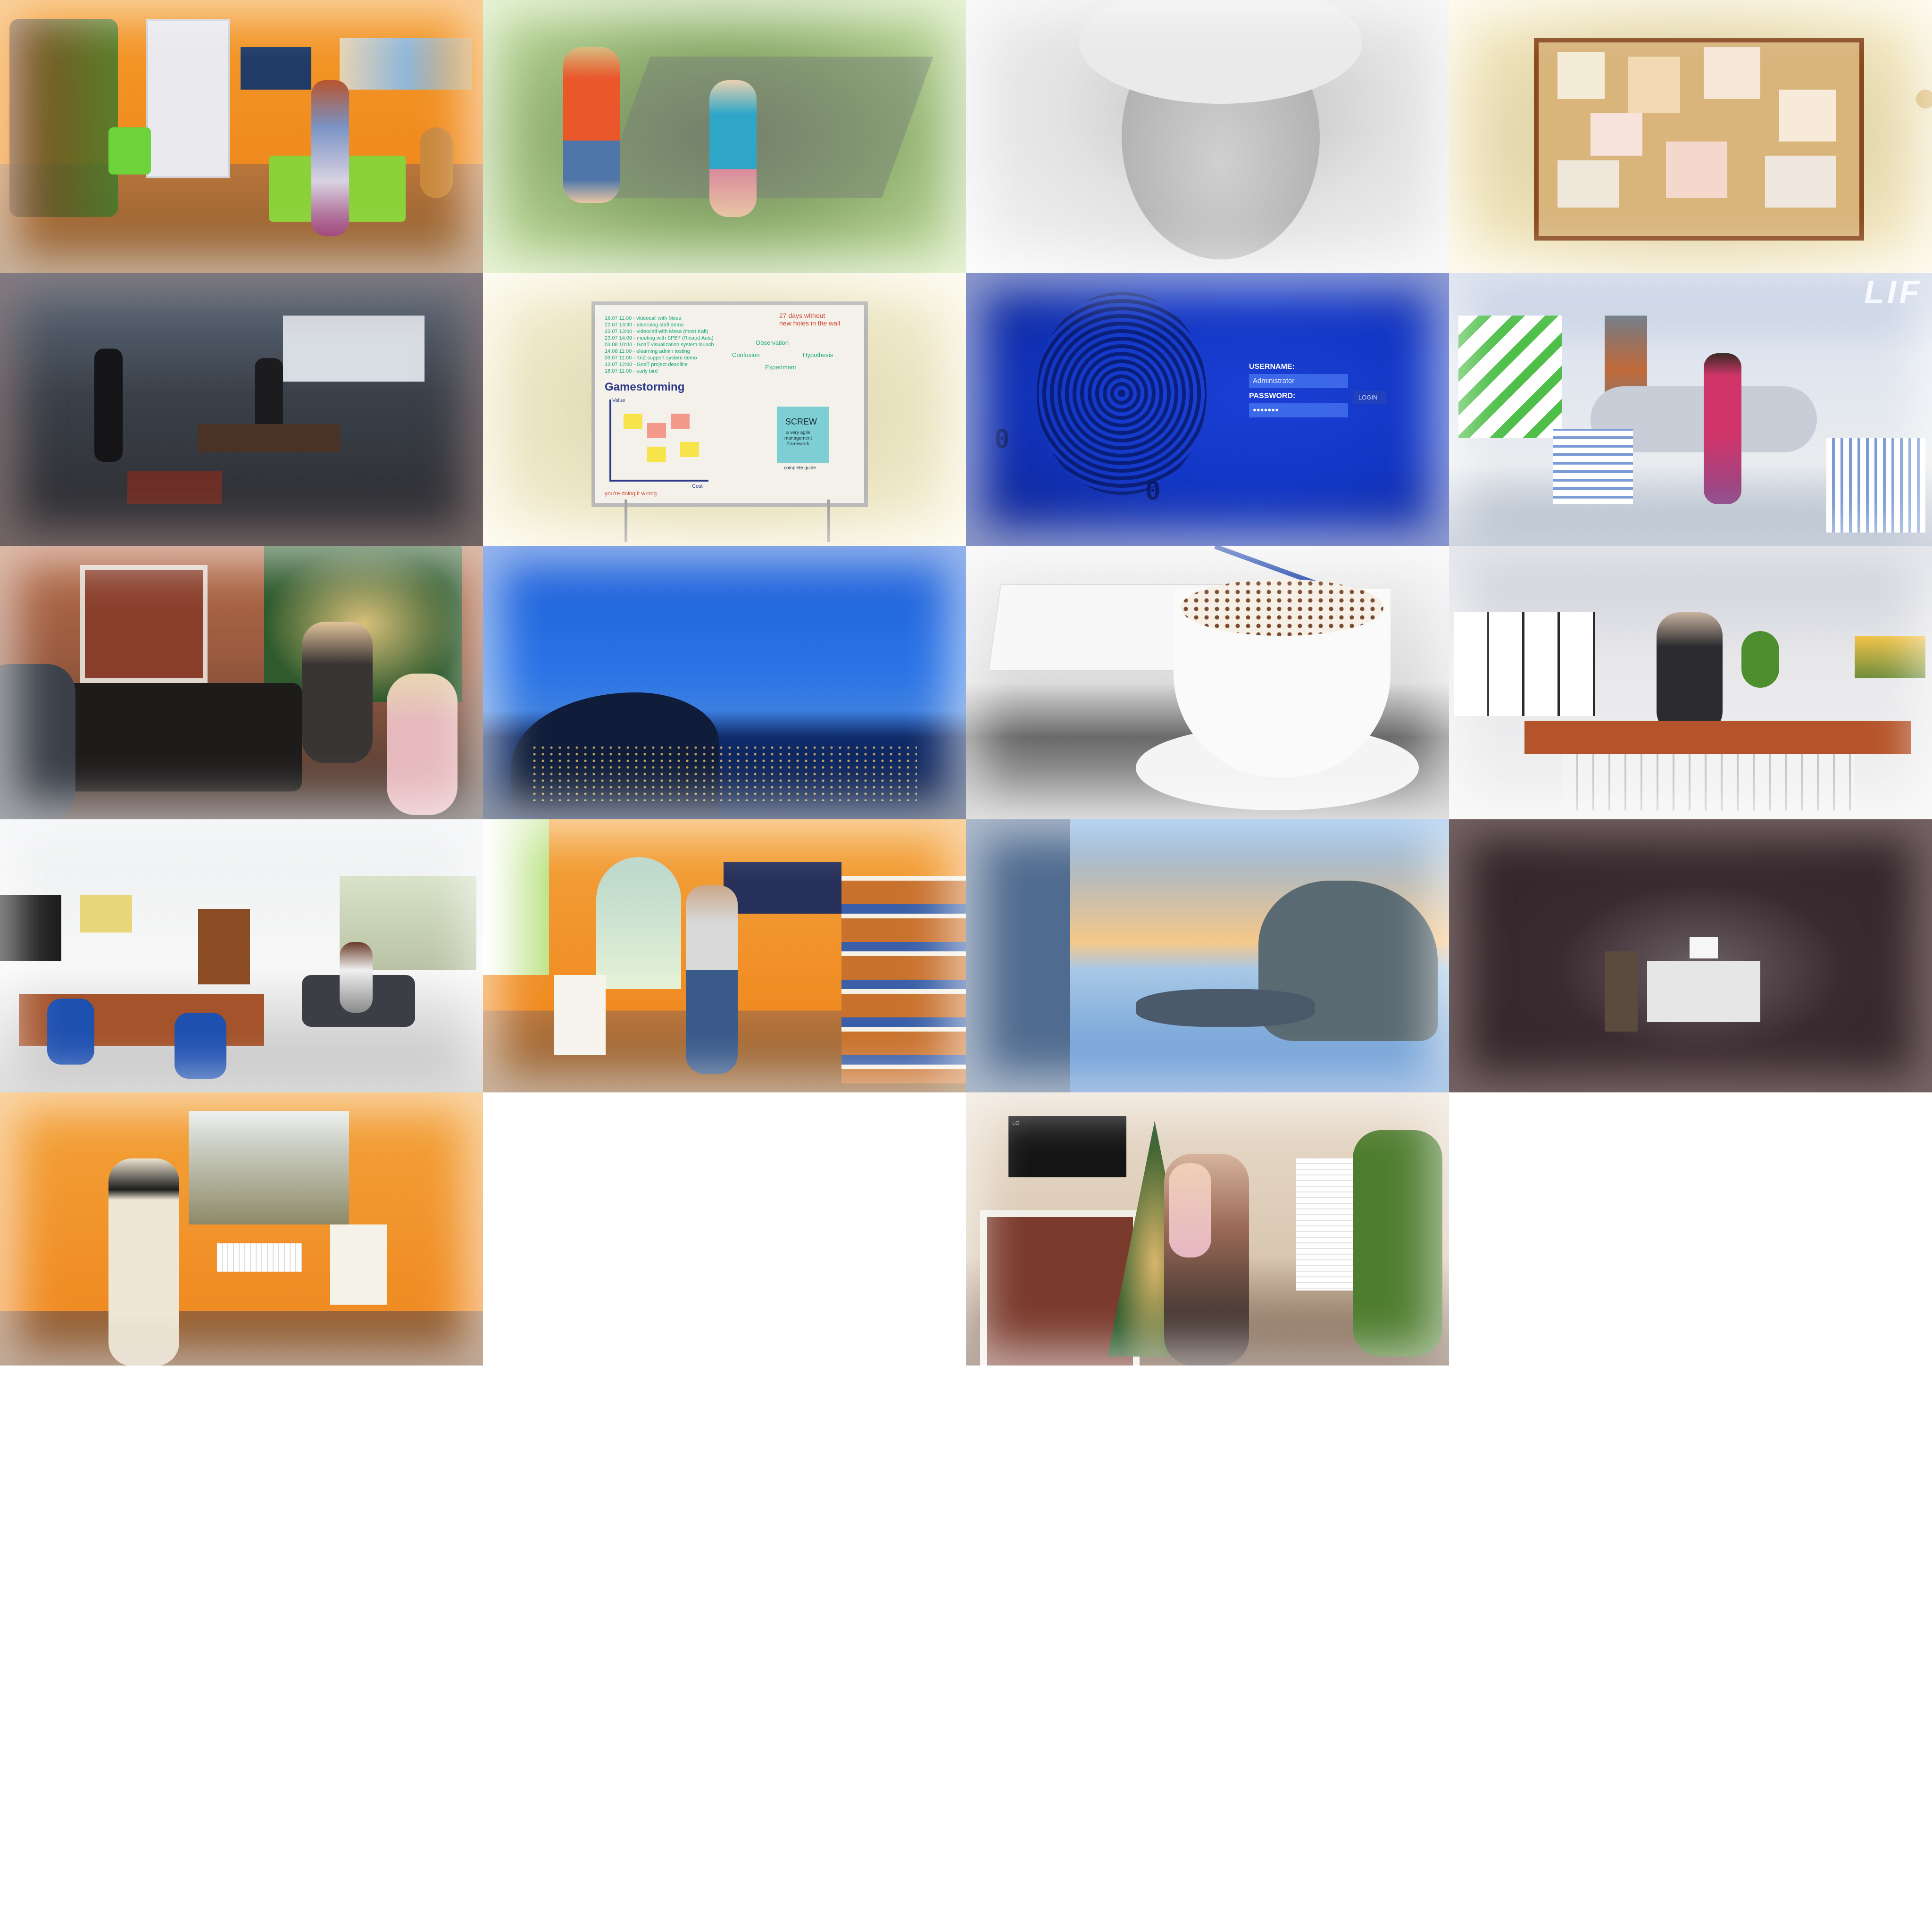 The image size is (1932, 1932). Describe the element at coordinates (70, 1032) in the screenshot. I see `chair-blue` at that location.